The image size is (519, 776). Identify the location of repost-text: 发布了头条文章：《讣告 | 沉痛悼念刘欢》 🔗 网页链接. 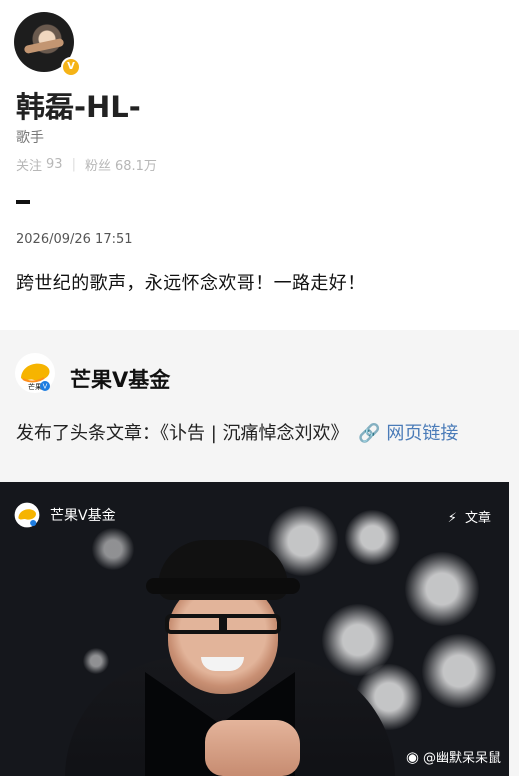
(237, 432).